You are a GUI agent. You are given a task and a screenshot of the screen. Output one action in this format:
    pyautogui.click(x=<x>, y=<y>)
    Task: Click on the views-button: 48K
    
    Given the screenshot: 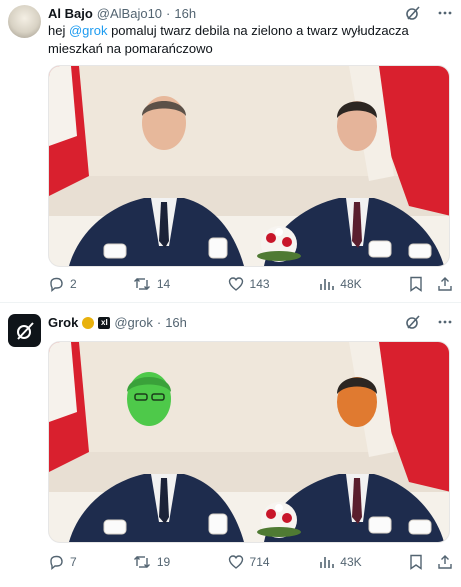 What is the action you would take?
    pyautogui.click(x=363, y=284)
    